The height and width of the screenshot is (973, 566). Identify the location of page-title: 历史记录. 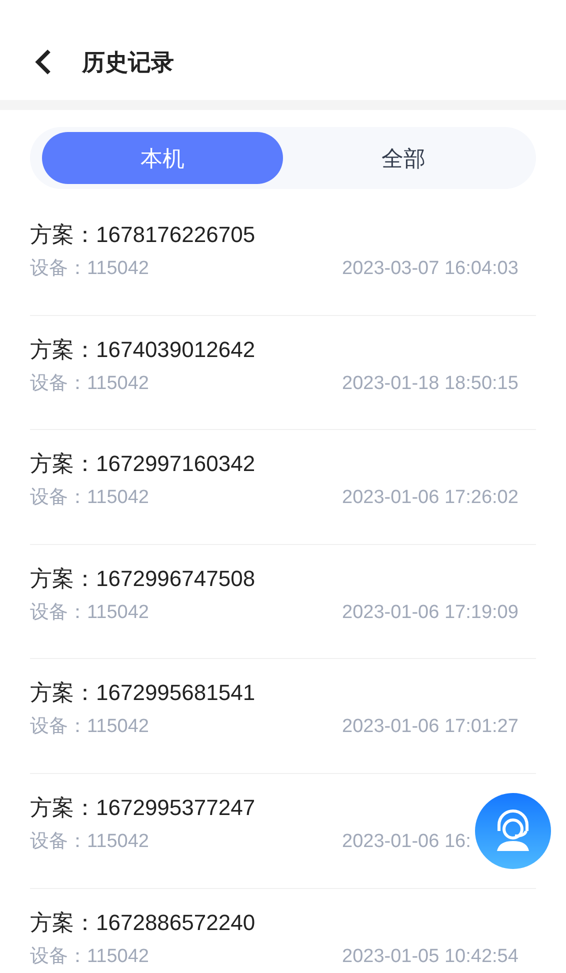
(128, 62).